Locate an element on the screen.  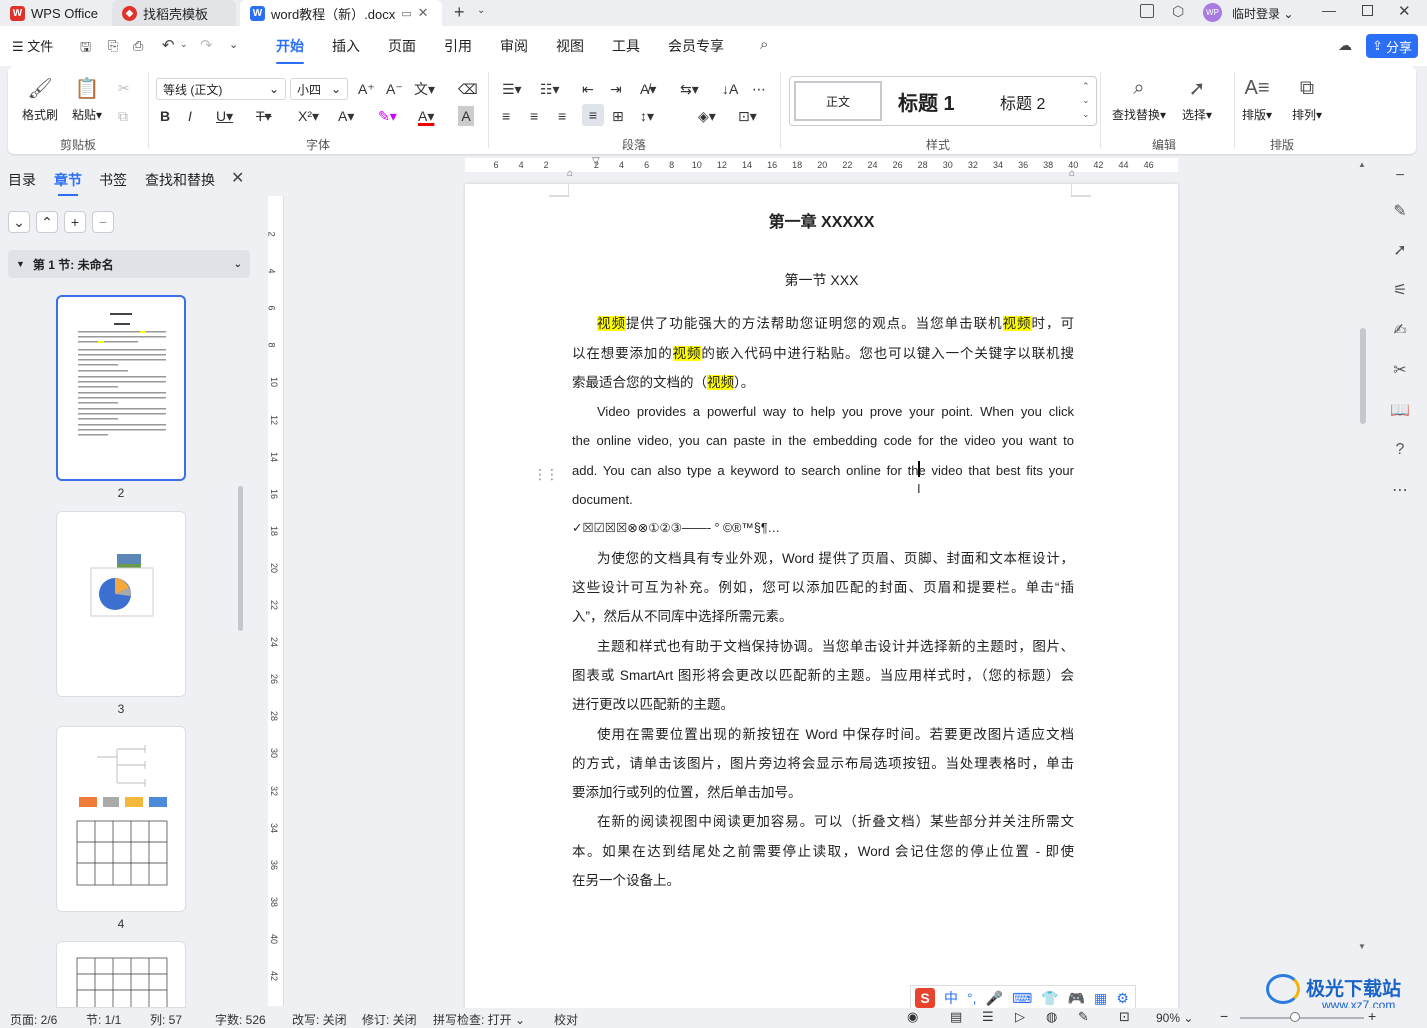
text-direction-icon: A̸▾ is located at coordinates (648, 89).